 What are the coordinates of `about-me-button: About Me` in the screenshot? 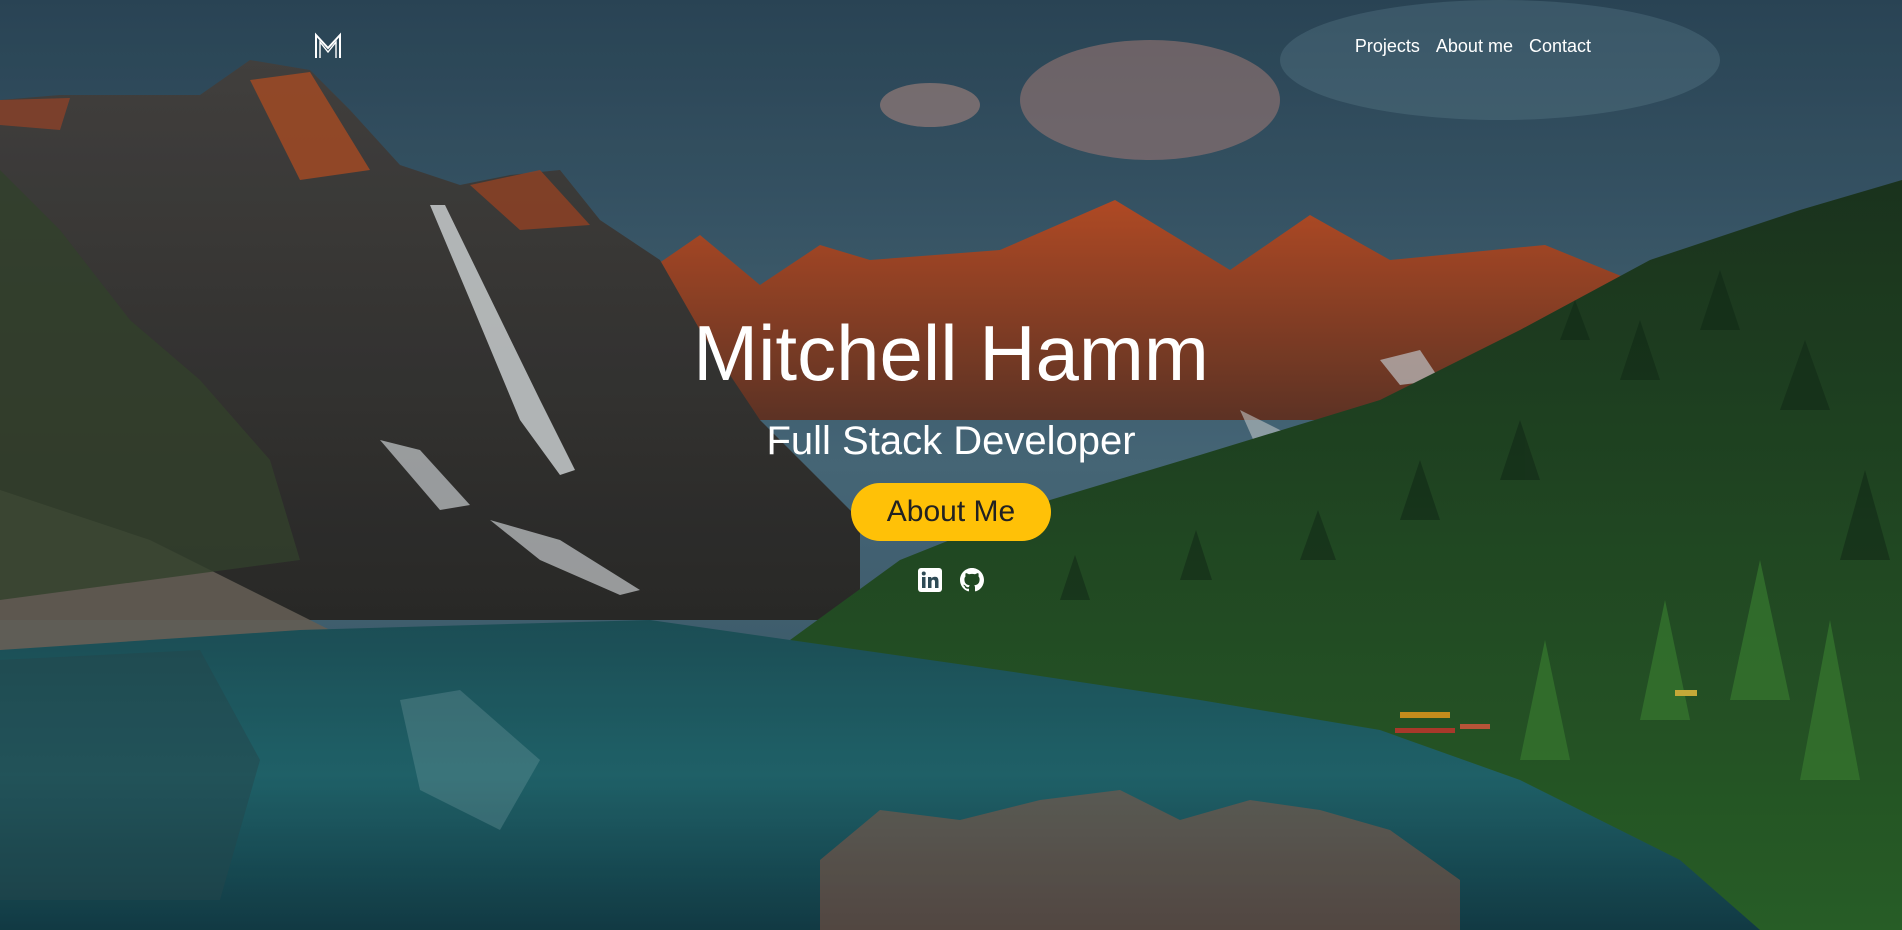 It's located at (951, 512).